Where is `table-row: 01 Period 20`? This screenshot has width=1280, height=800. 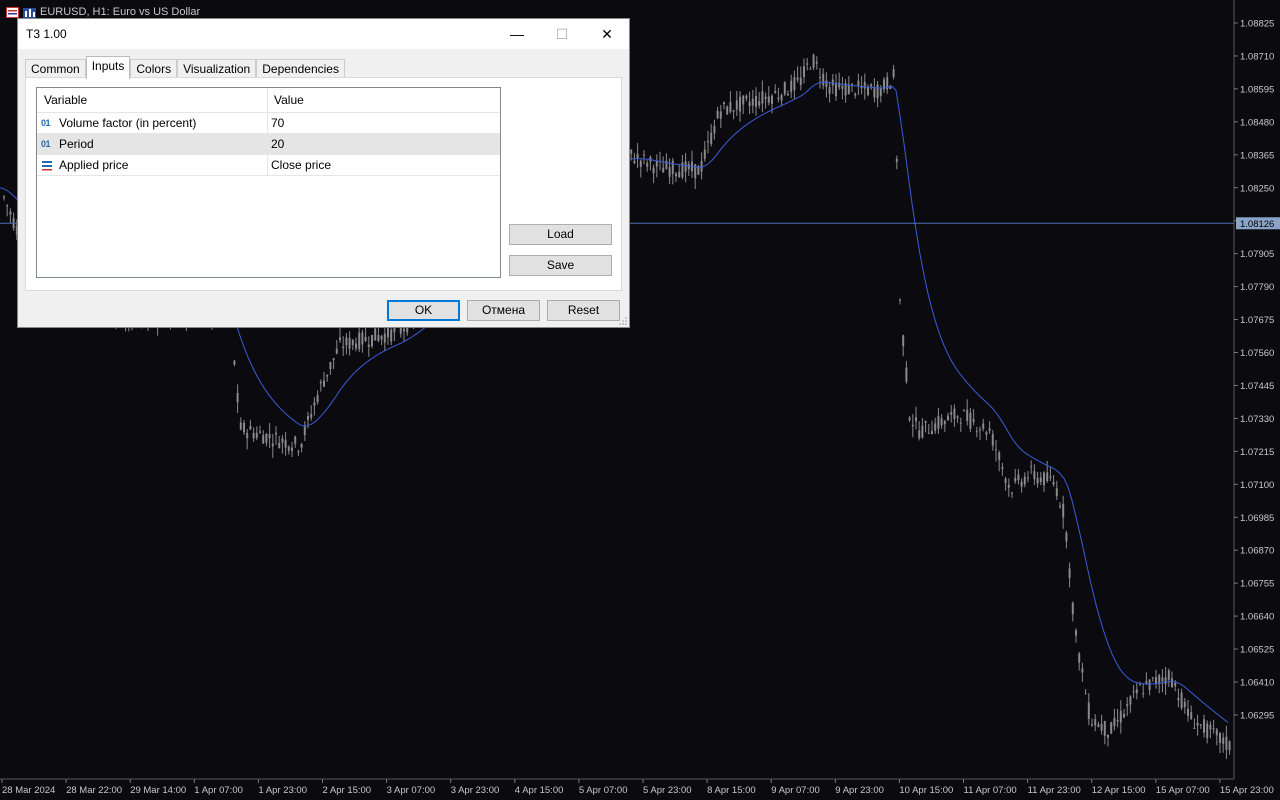
table-row: 01 Period 20 is located at coordinates (268, 144).